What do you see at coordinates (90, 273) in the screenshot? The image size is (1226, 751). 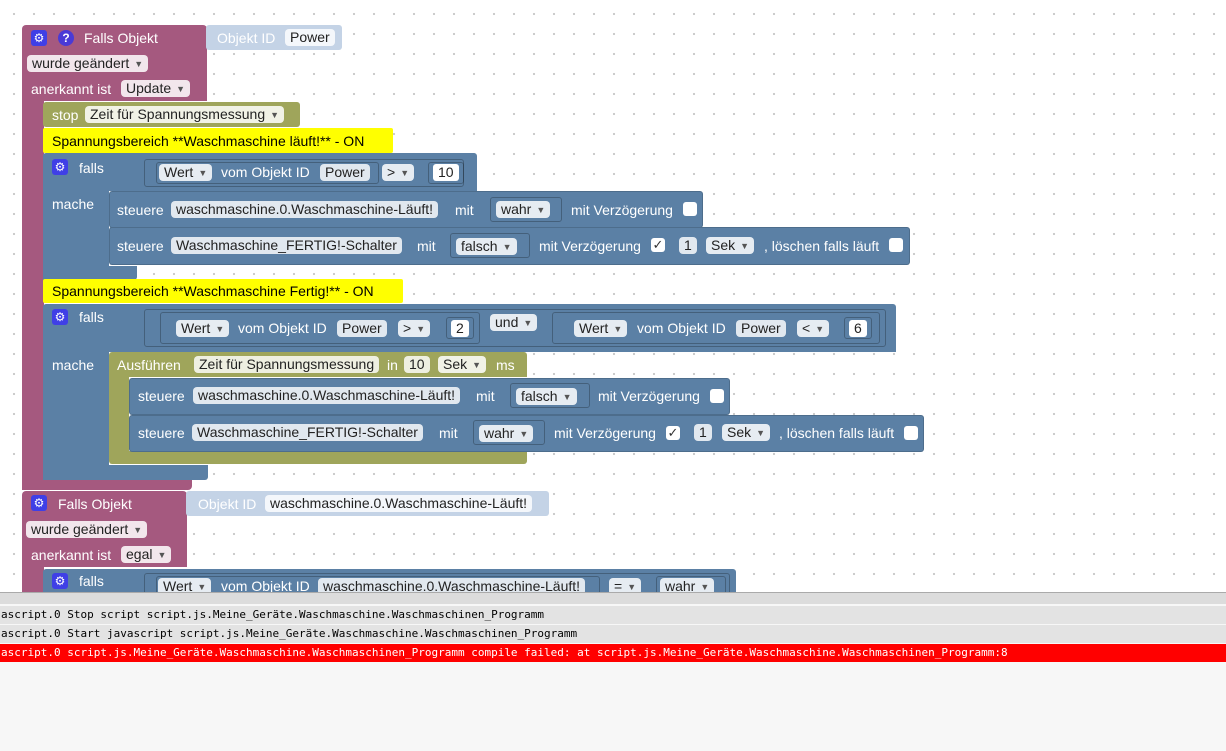 I see `if-block-1-footer` at bounding box center [90, 273].